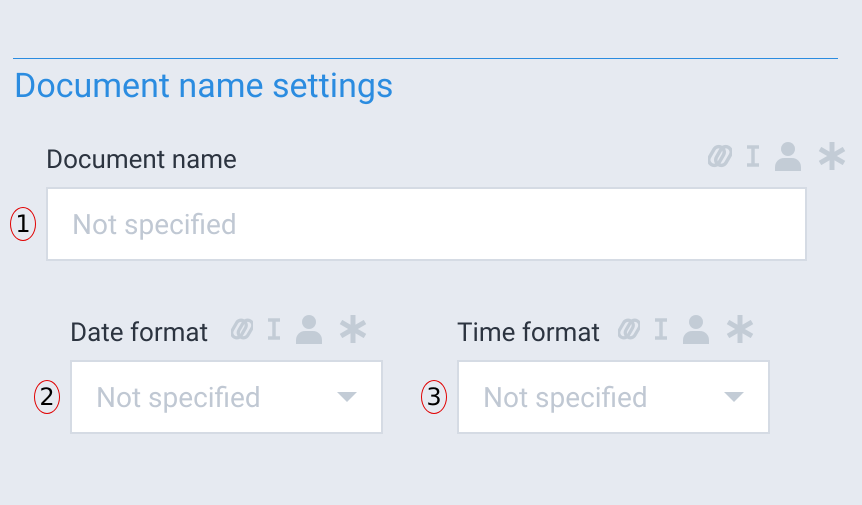  What do you see at coordinates (47, 397) in the screenshot?
I see `number-marker: 2` at bounding box center [47, 397].